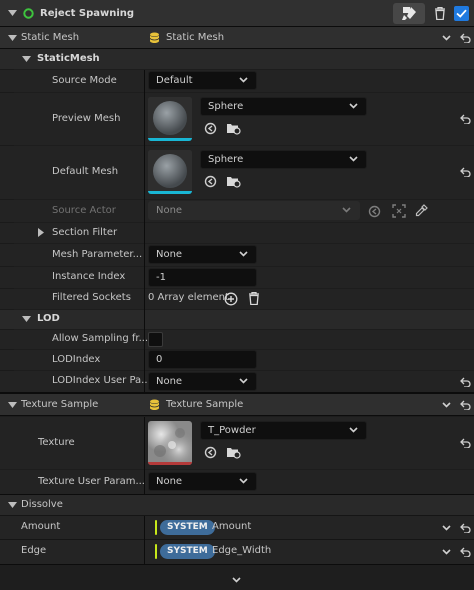  What do you see at coordinates (461, 13) in the screenshot?
I see `enable-checkbox` at bounding box center [461, 13].